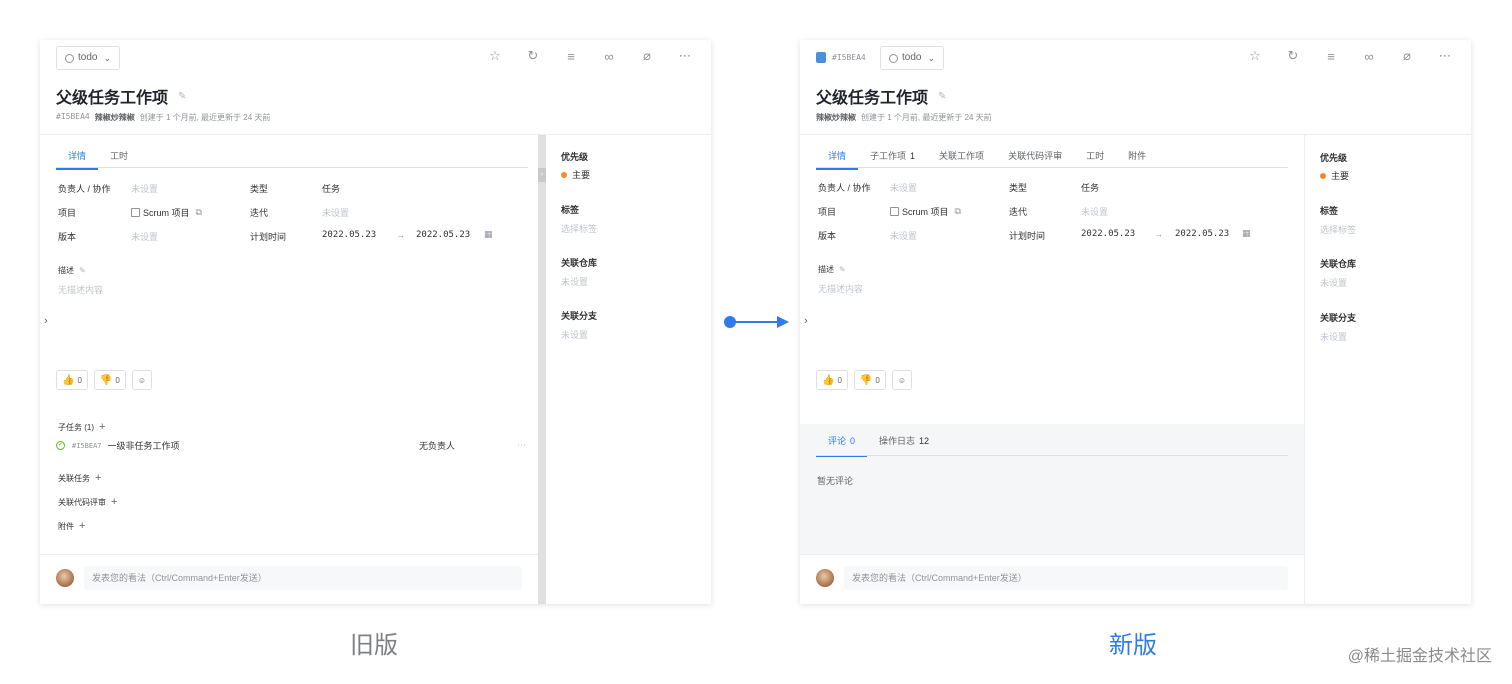 The height and width of the screenshot is (684, 1512). I want to click on side-panel: 优先级 主要 标签 选择标签 关联仓库 未设置 关联分支 未设置, so click(628, 369).